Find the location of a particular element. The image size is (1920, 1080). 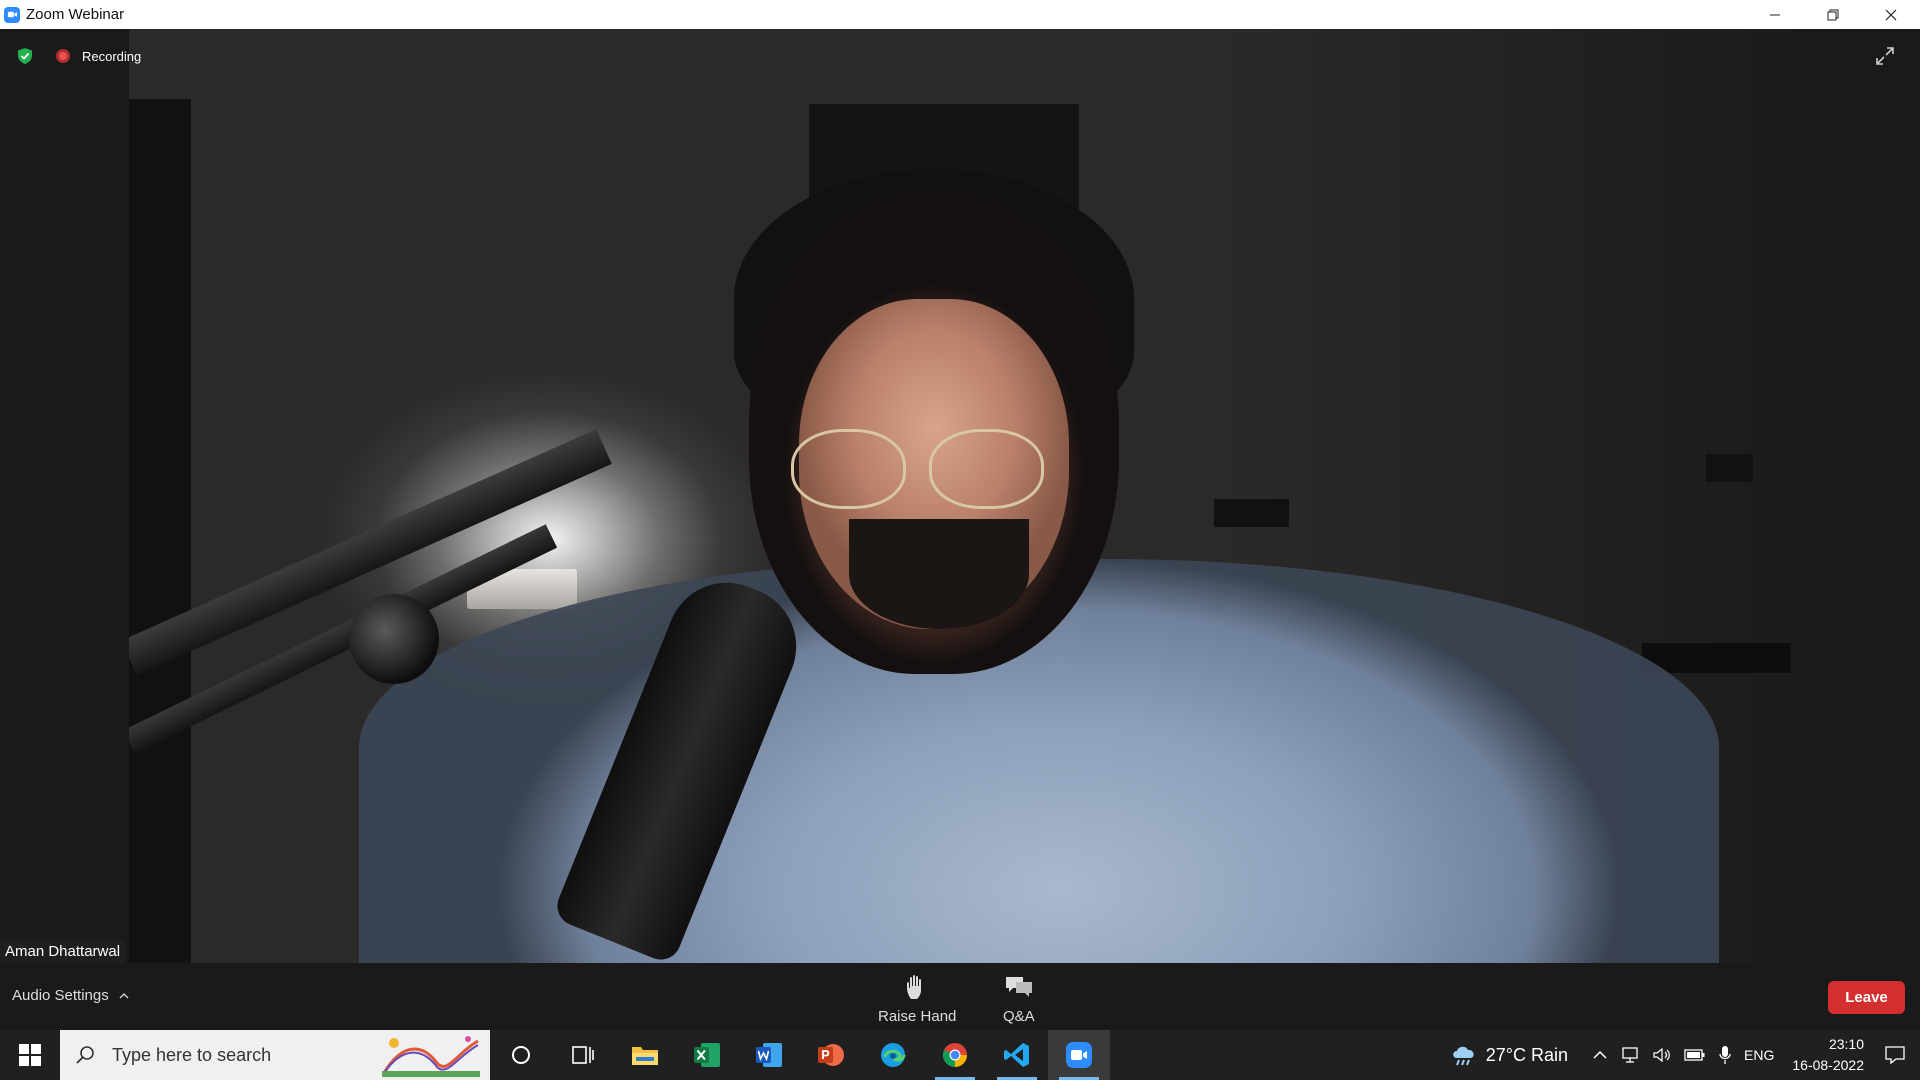

taskbar-excel is located at coordinates (707, 1055).